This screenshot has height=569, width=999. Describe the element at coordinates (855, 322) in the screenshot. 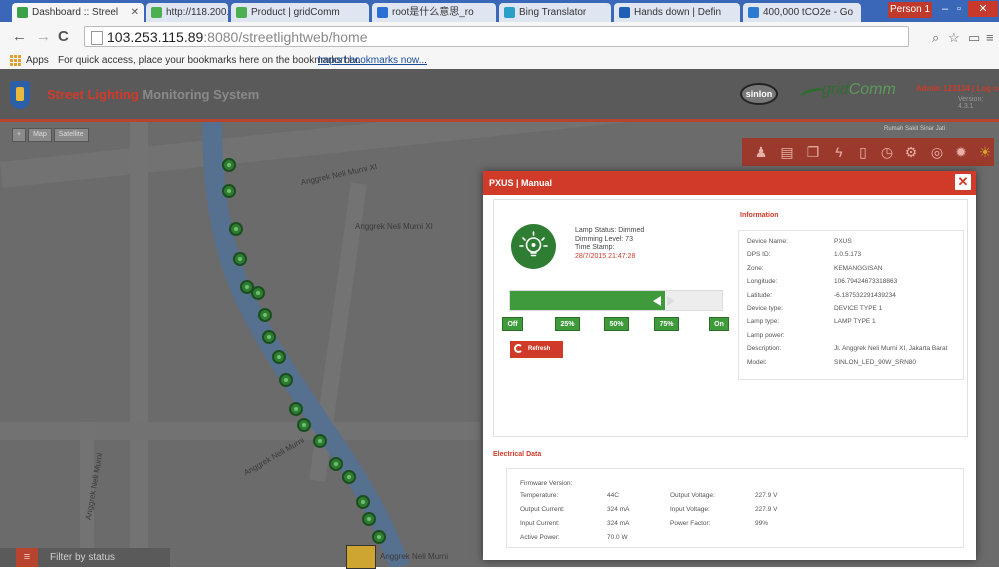

I see `info-value: LAMP TYPE 1` at that location.